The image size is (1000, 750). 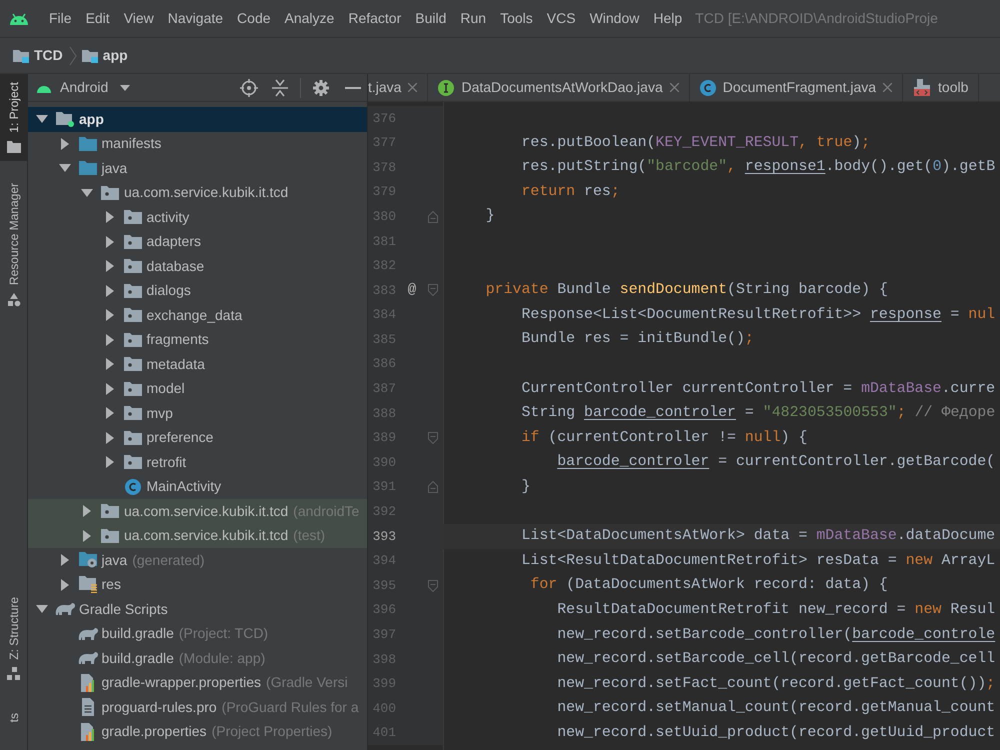 I want to click on code-line: }, so click(x=525, y=488).